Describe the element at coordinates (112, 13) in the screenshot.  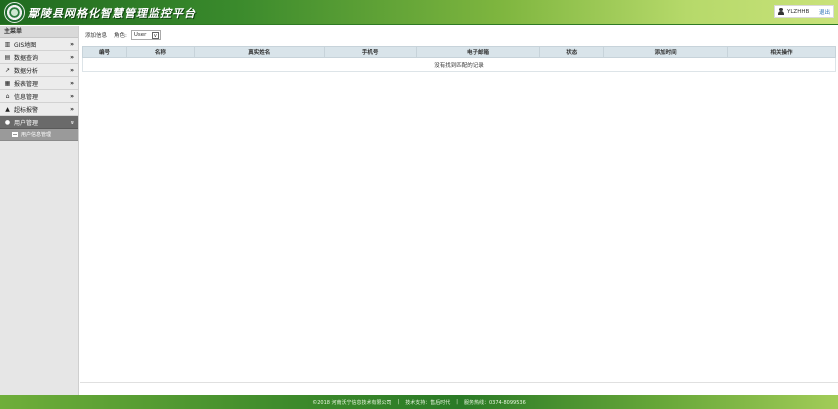
I see `app-title: 鄢陵县网格化智慧管理监控平台` at that location.